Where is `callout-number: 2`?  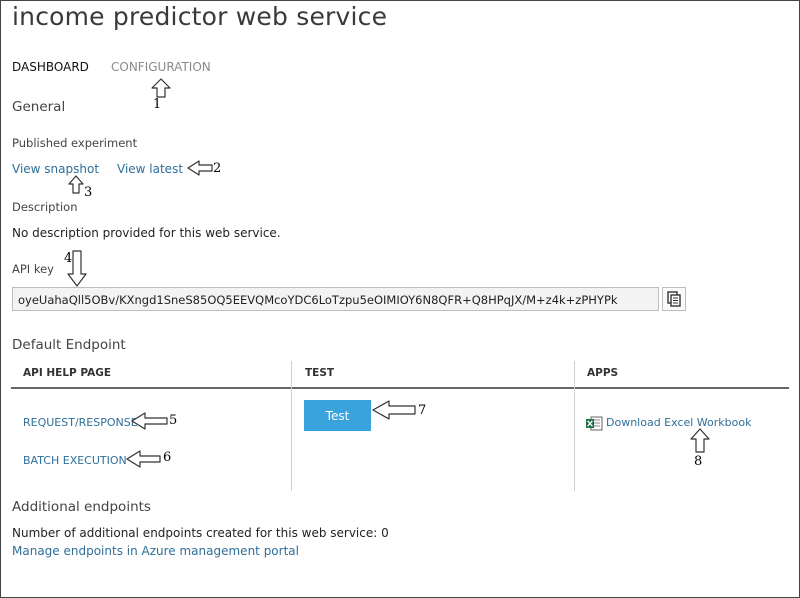 callout-number: 2 is located at coordinates (217, 168).